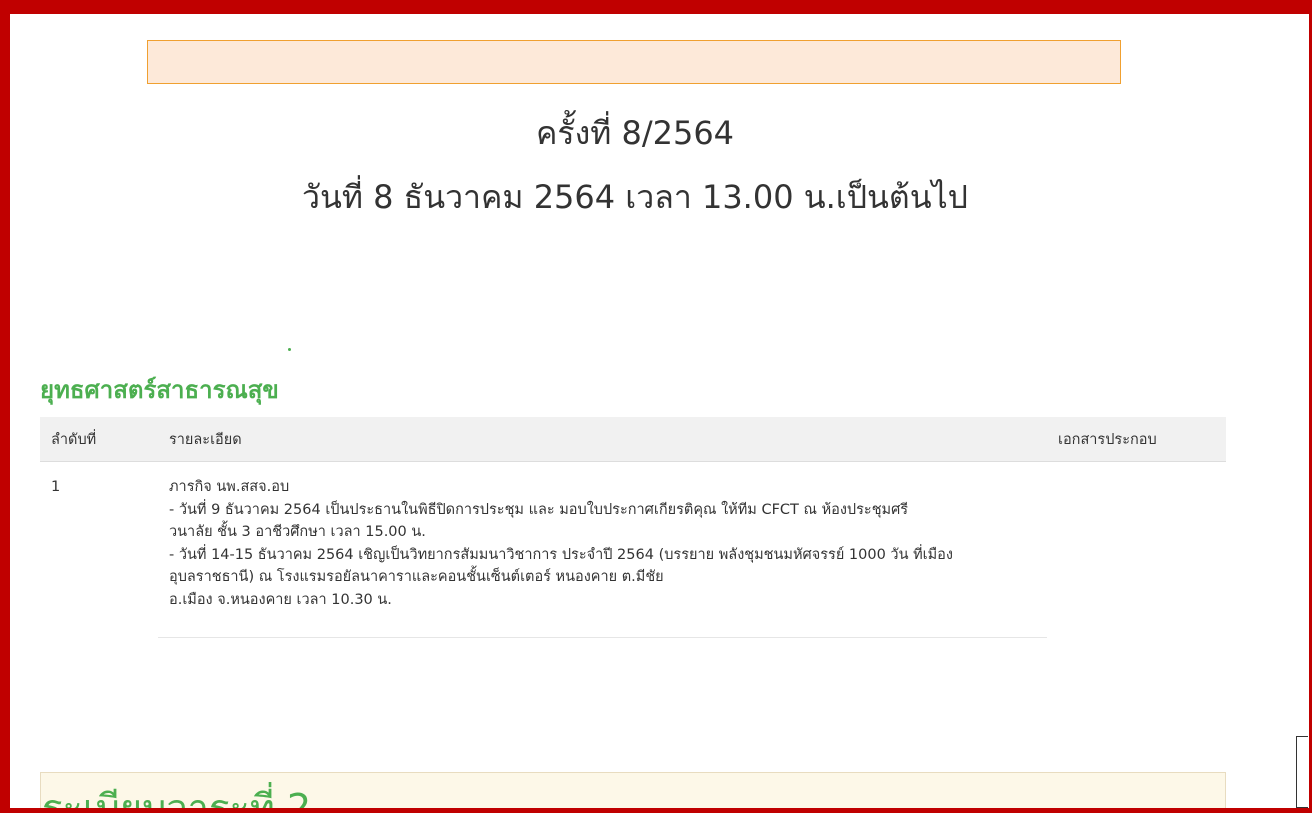 The image size is (1312, 813). Describe the element at coordinates (56, 487) in the screenshot. I see `row-number: 1` at that location.